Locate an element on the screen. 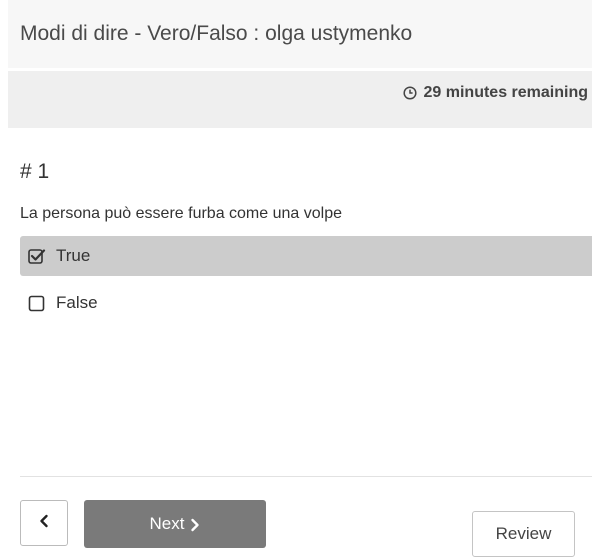 This screenshot has width=592, height=557. option-label: True is located at coordinates (73, 255).